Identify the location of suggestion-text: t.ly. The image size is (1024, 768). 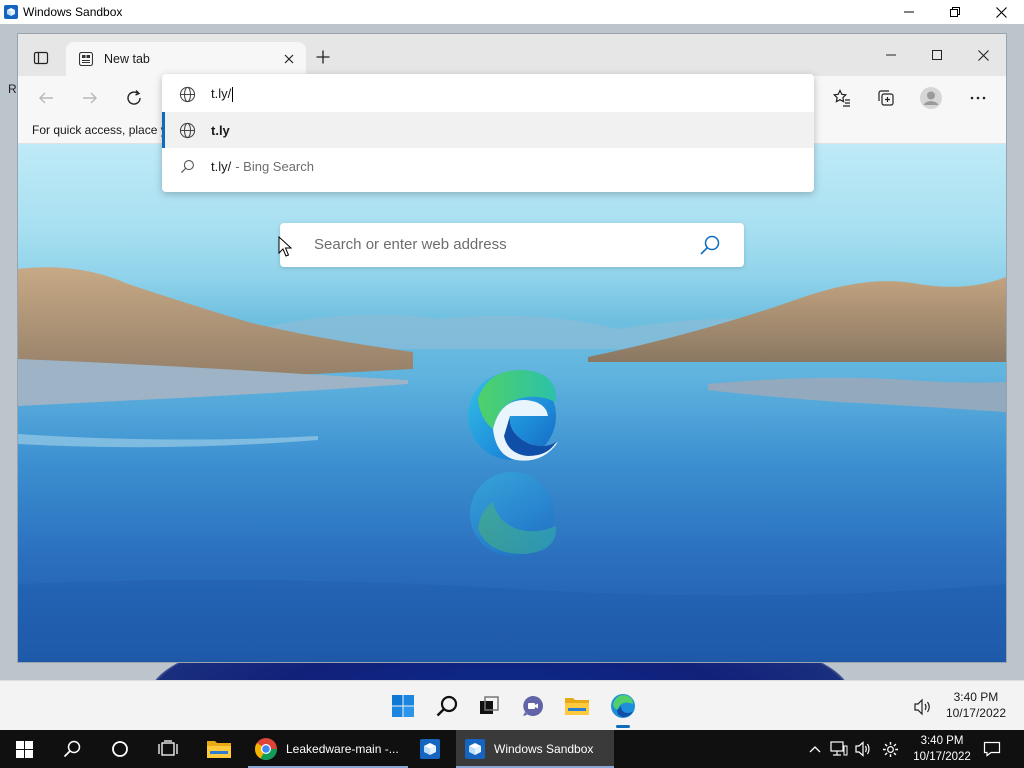
(220, 130).